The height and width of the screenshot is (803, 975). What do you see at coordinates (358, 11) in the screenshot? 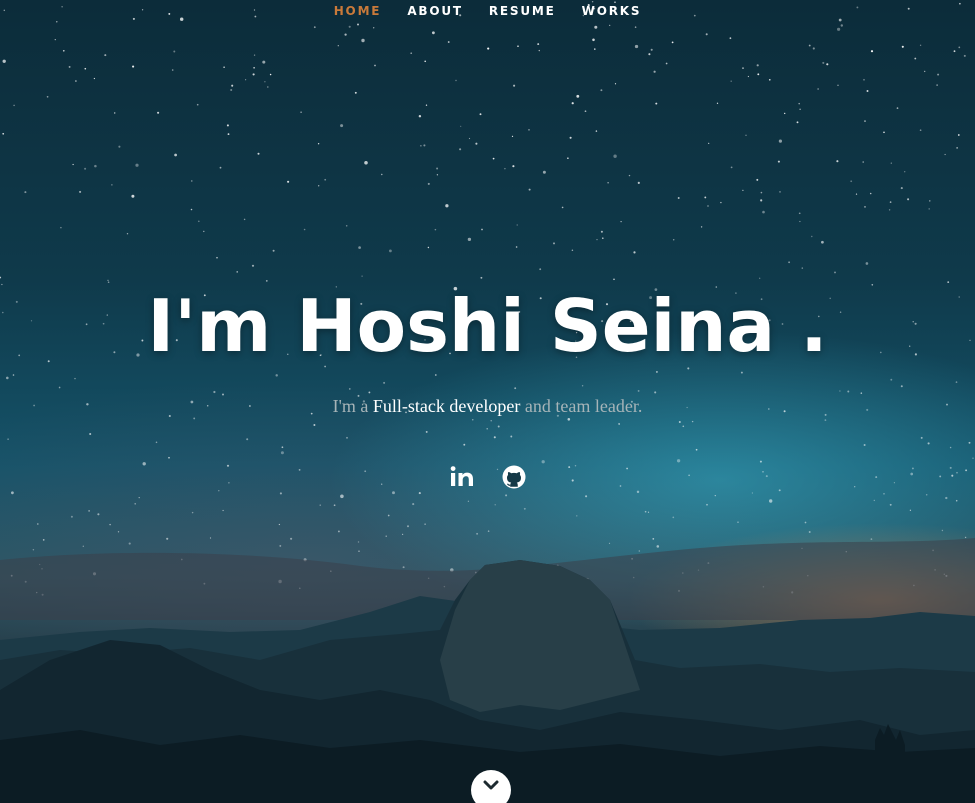
I see `nav-home-link: HOME` at bounding box center [358, 11].